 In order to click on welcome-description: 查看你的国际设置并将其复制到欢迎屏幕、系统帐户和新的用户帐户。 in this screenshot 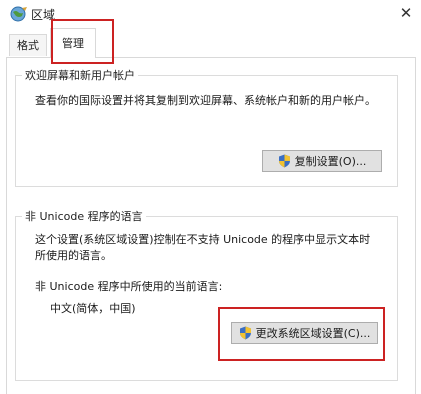, I will do `click(205, 100)`.